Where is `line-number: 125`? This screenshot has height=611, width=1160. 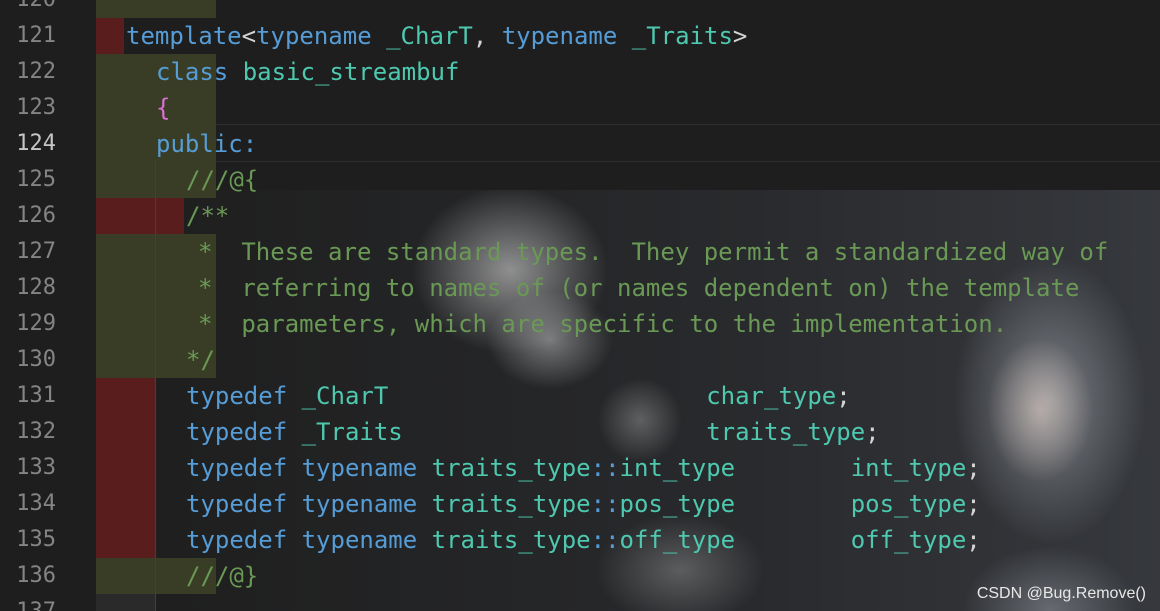 line-number: 125 is located at coordinates (36, 179).